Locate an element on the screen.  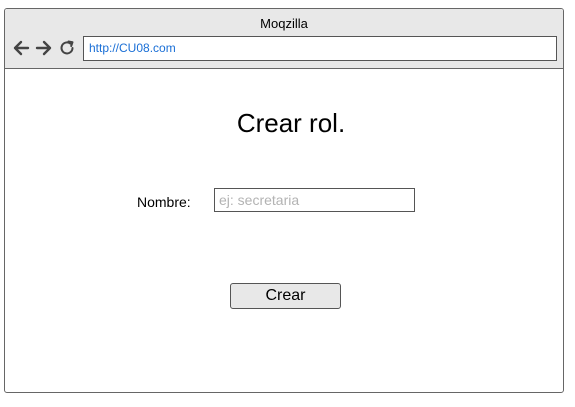
reload-icon is located at coordinates (67, 48).